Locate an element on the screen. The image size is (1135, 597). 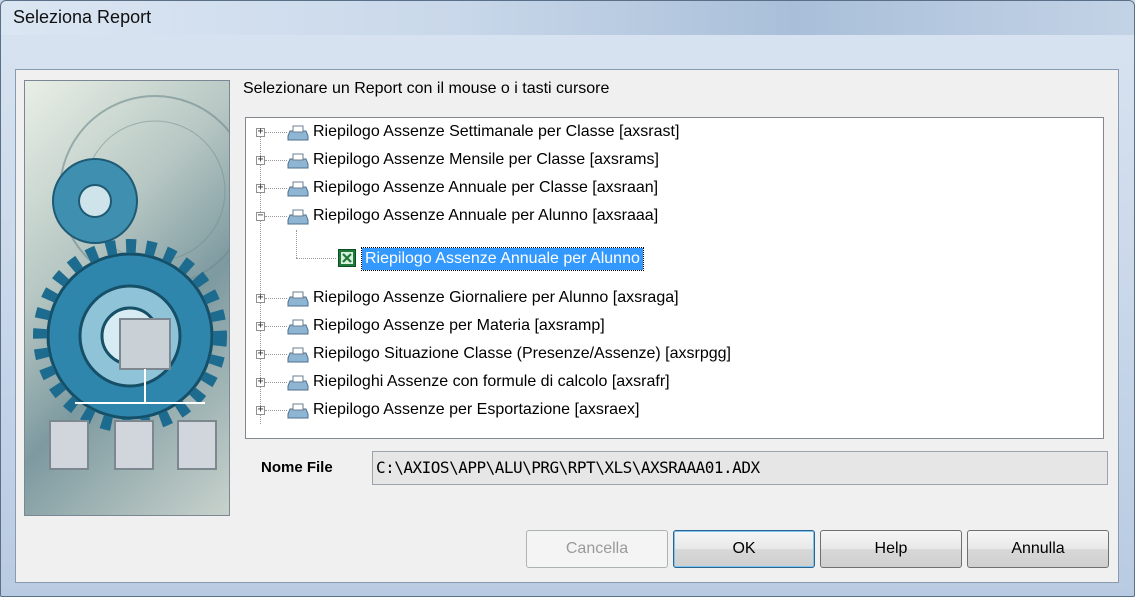
file-name-label: Nome File is located at coordinates (297, 467).